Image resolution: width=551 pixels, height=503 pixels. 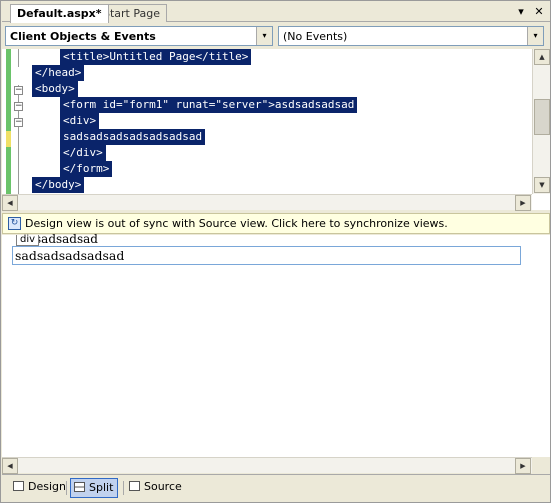 I want to click on code-line: </head>, so click(x=58, y=73).